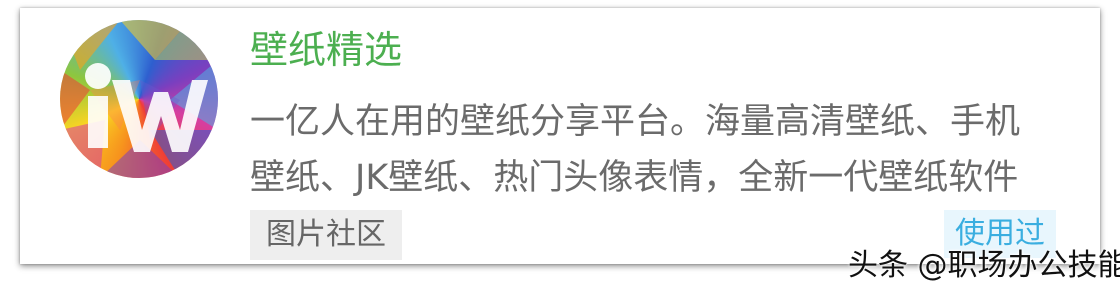 This screenshot has height=285, width=1120. Describe the element at coordinates (326, 50) in the screenshot. I see `app-title: 壁纸精选` at that location.